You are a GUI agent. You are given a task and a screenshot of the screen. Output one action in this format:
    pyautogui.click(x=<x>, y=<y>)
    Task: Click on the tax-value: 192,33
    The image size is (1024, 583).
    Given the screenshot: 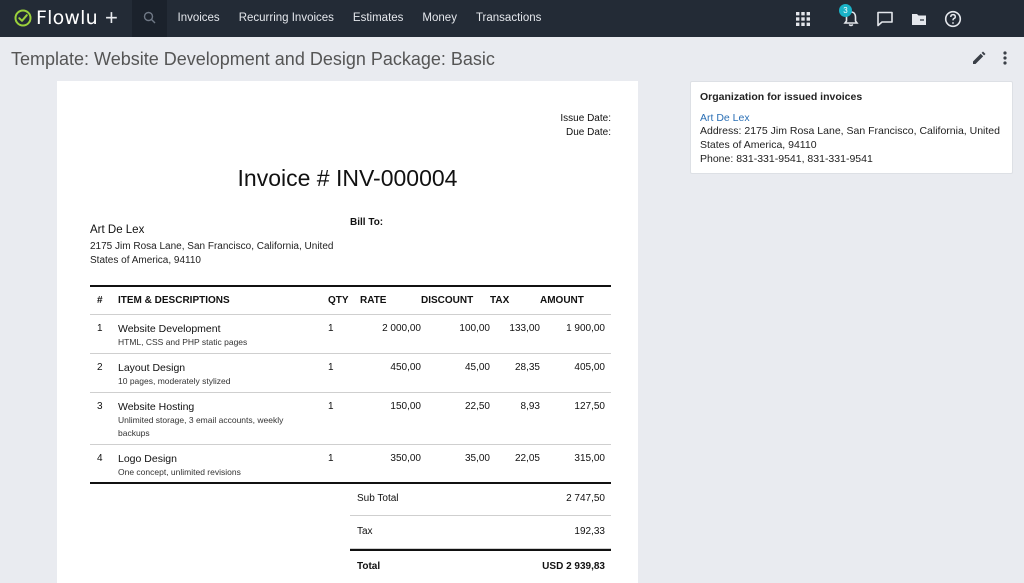 What is the action you would take?
    pyautogui.click(x=589, y=531)
    